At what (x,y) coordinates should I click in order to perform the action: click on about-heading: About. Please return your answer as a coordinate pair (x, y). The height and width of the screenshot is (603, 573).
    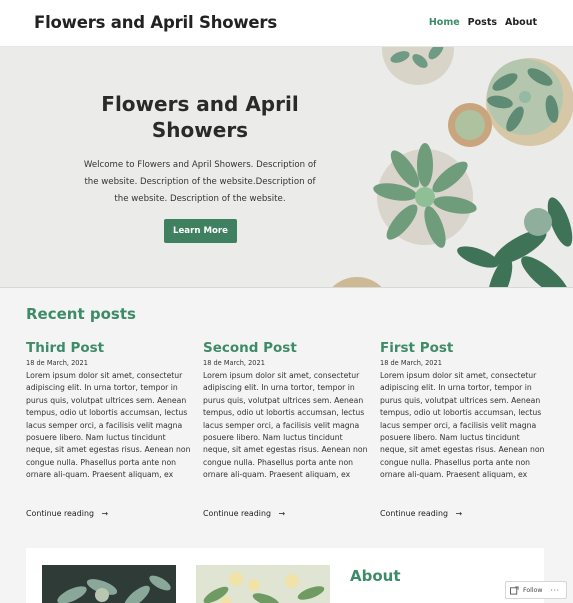
    Looking at the image, I should click on (375, 576).